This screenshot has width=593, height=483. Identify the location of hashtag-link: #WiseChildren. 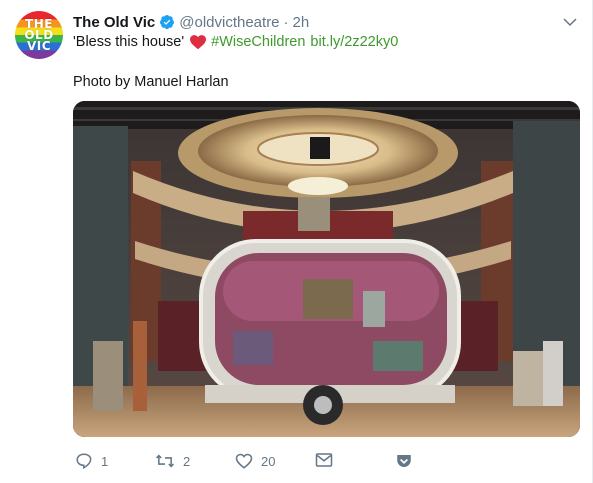
(258, 42).